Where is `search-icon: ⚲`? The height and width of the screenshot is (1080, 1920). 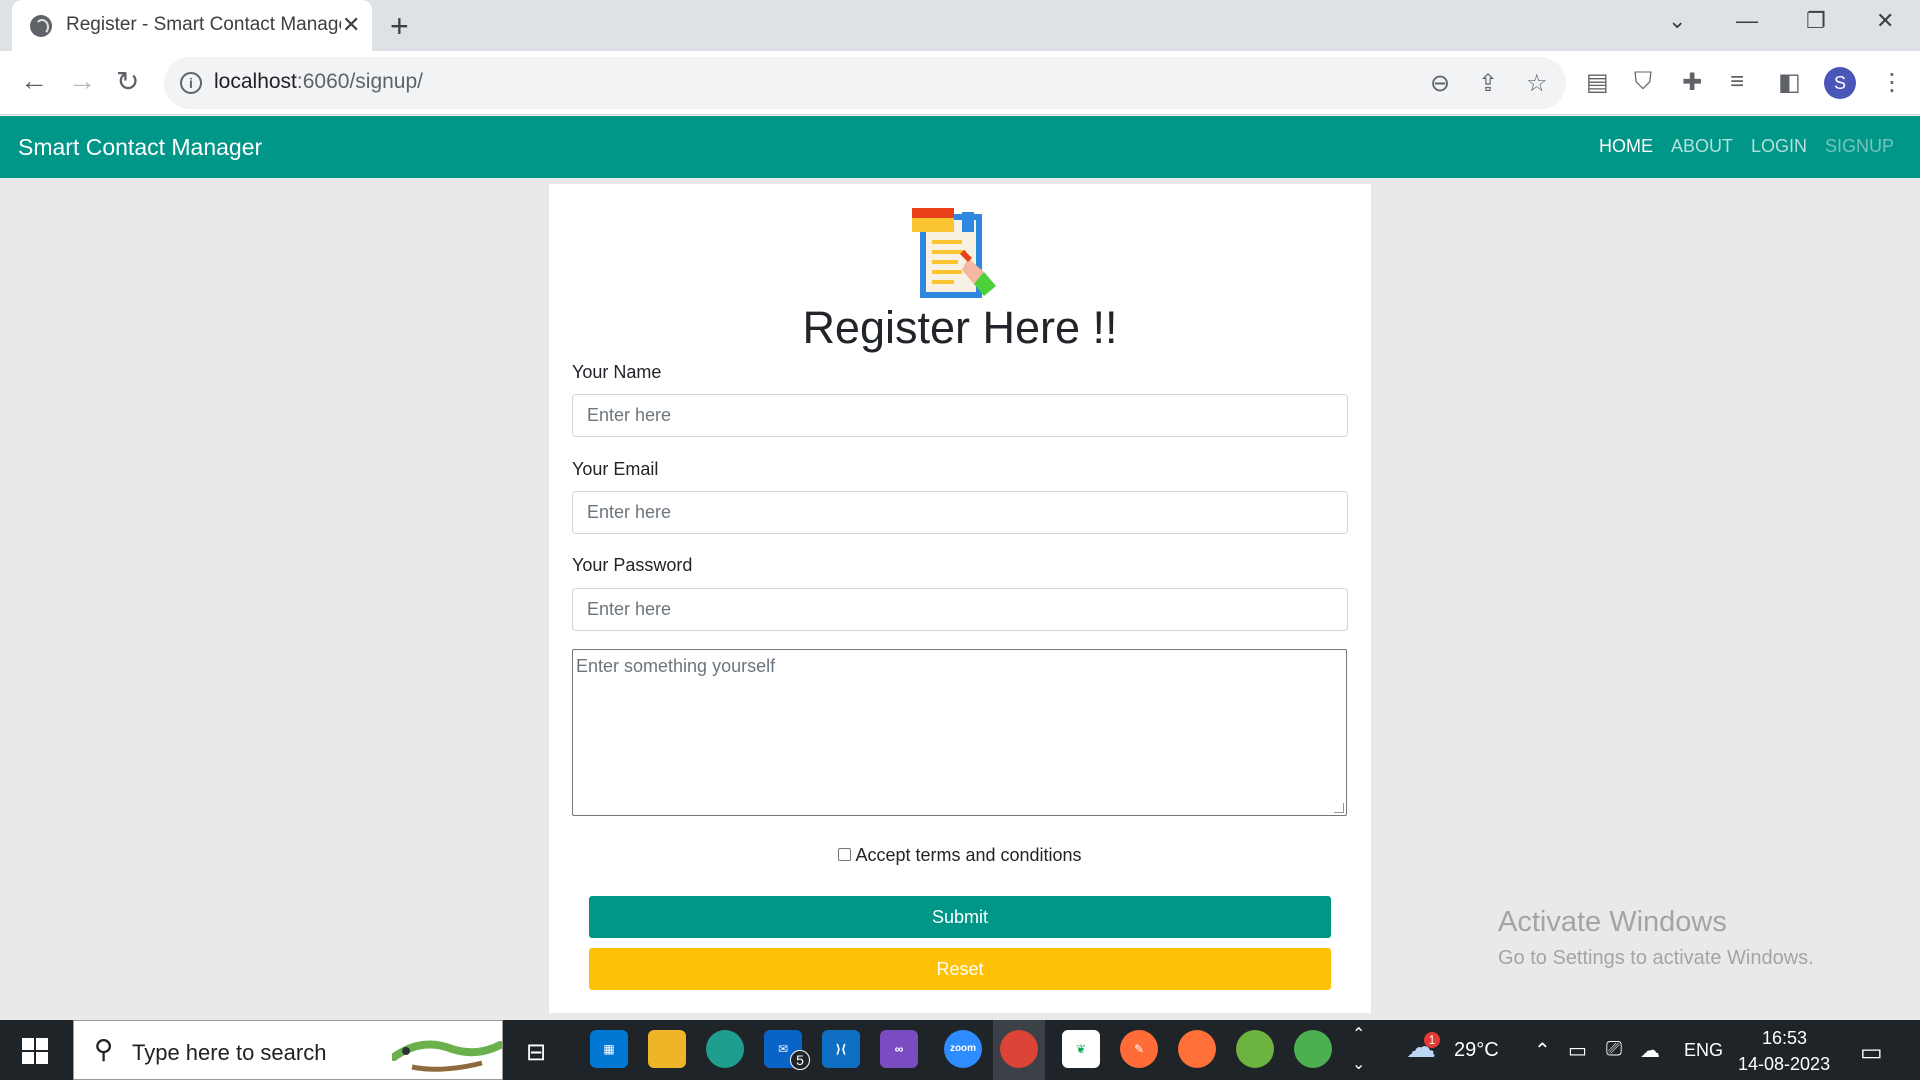 search-icon: ⚲ is located at coordinates (104, 1049).